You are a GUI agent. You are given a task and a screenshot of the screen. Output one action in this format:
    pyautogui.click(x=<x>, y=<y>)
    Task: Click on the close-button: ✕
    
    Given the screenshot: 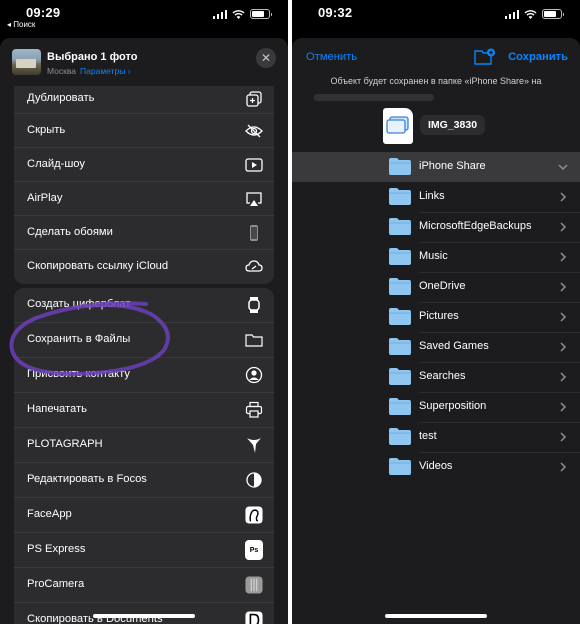 What is the action you would take?
    pyautogui.click(x=266, y=58)
    